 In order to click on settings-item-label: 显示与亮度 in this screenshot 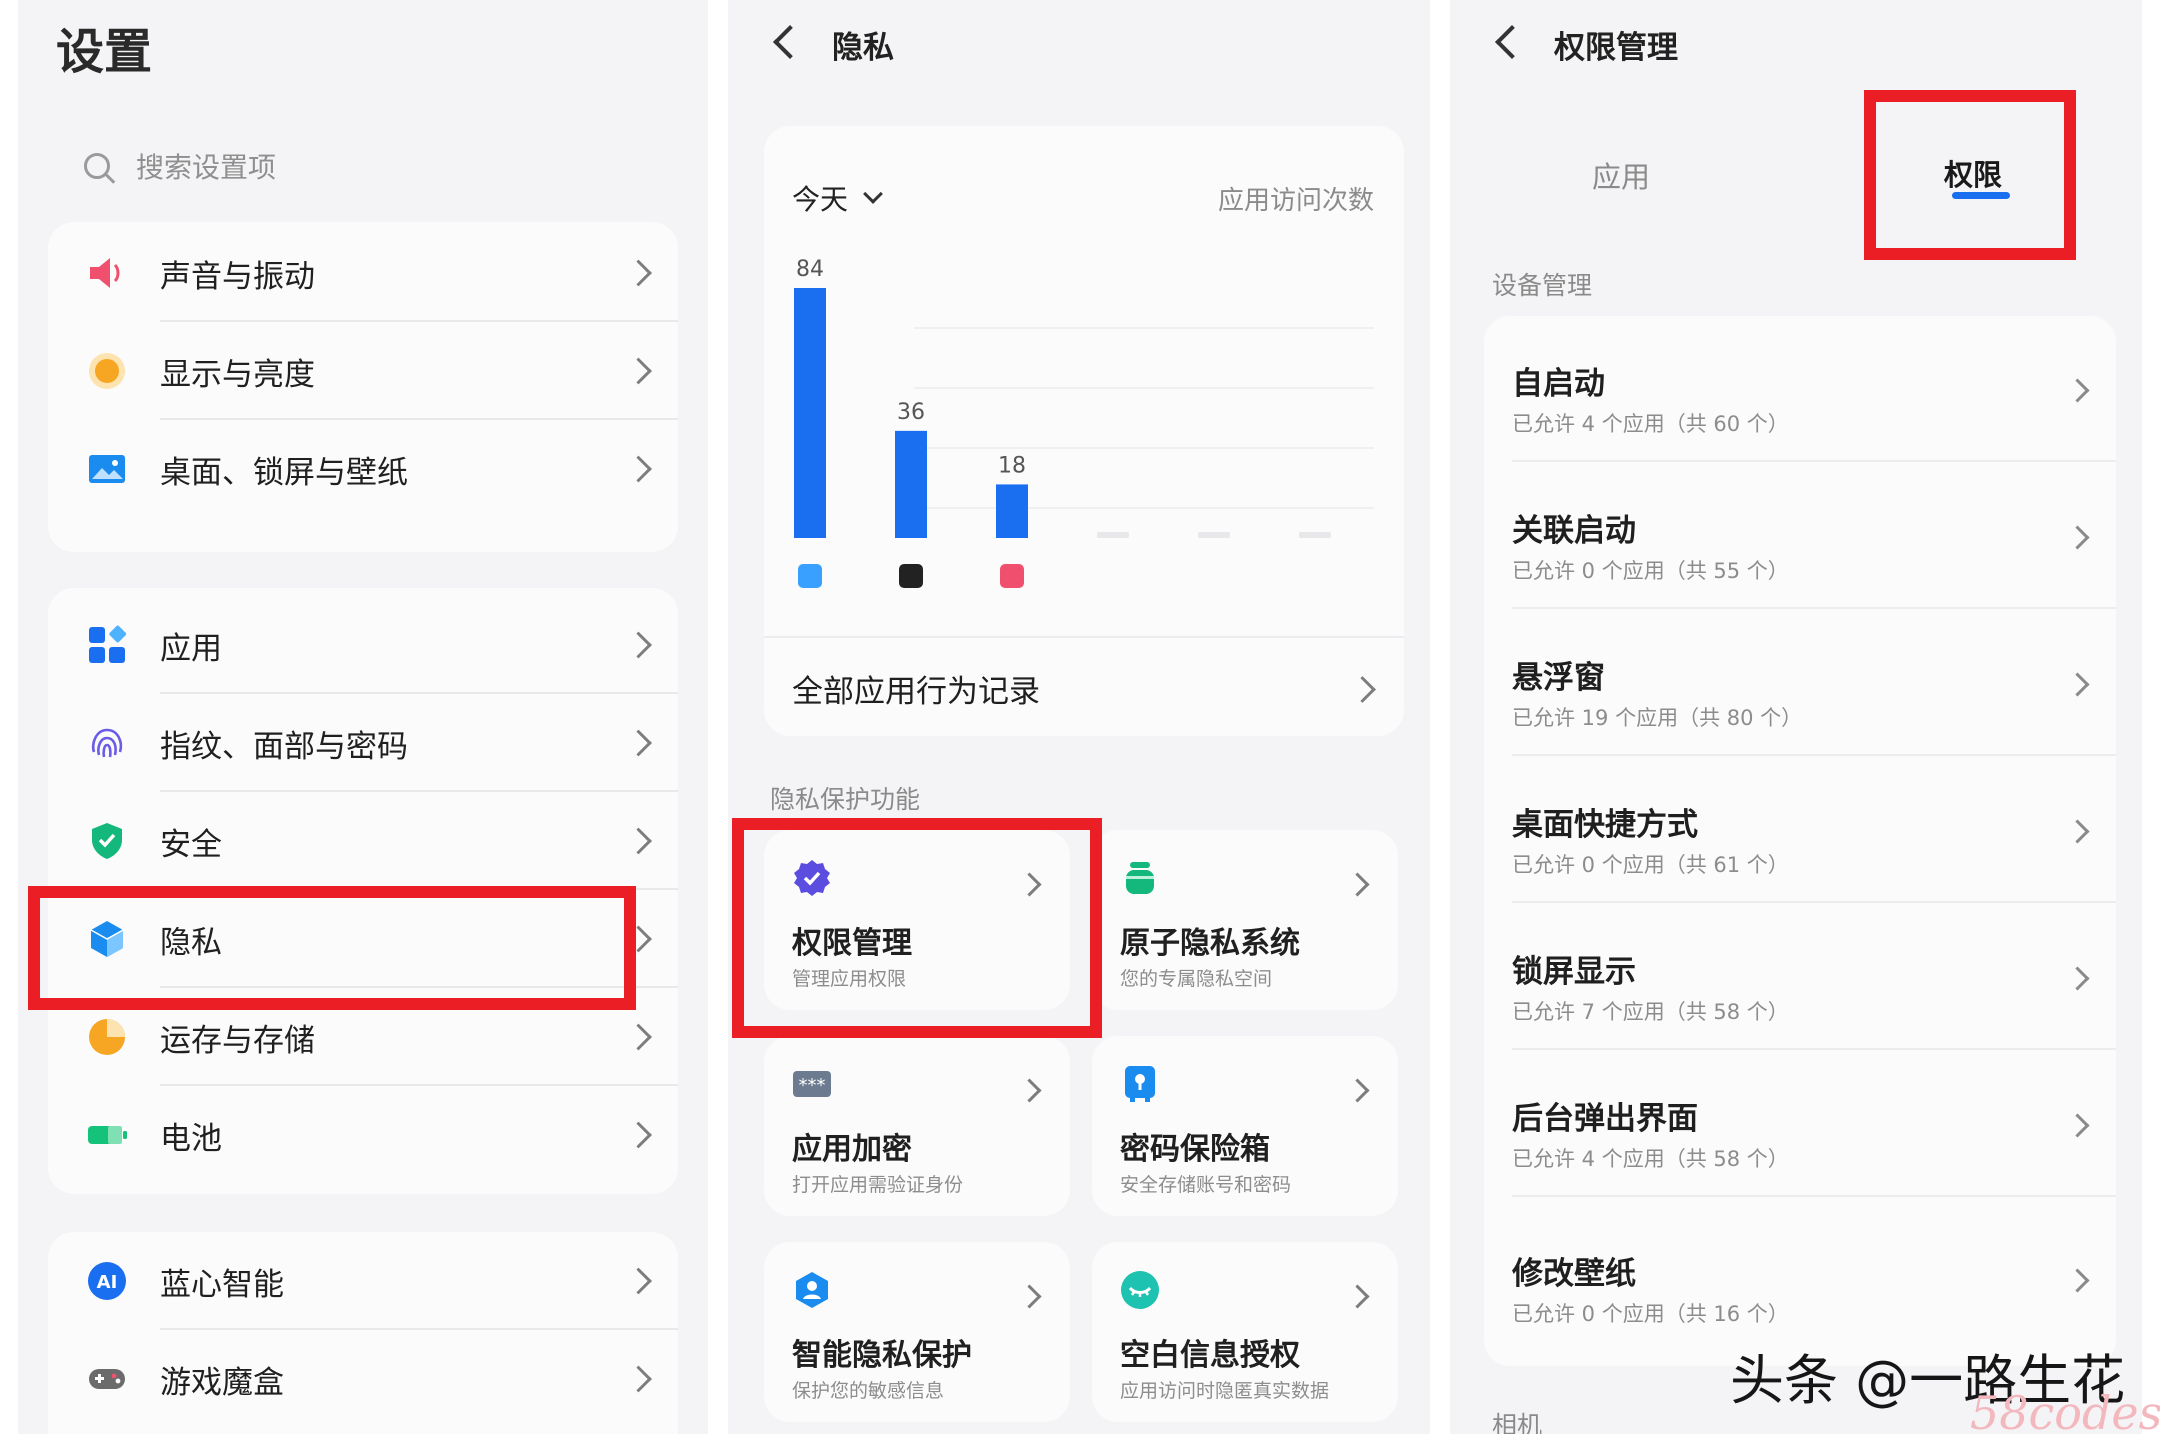, I will do `click(237, 374)`.